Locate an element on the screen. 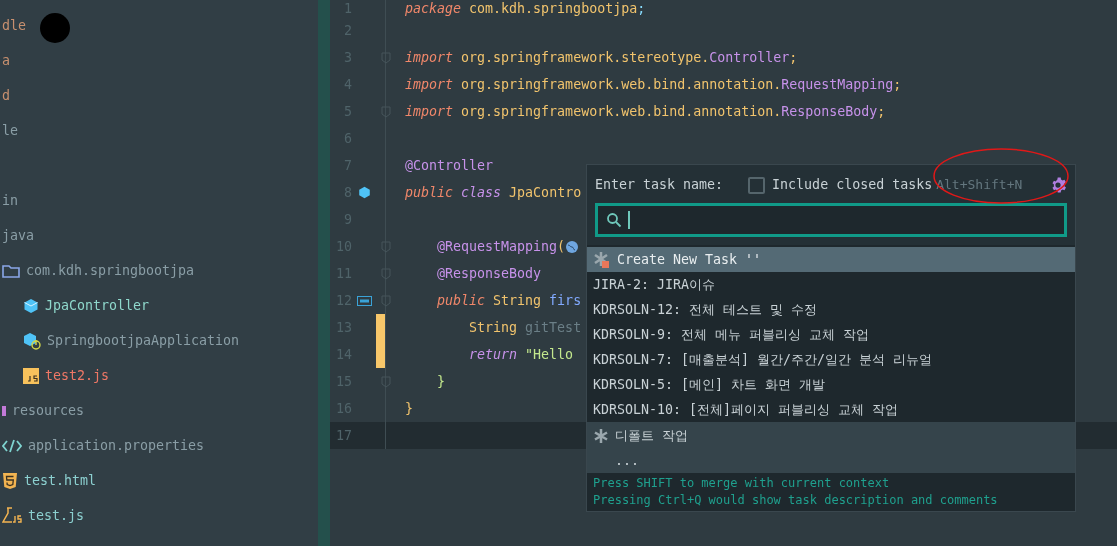  task-item: KDRSOLN-10: [전체]페이지 퍼블리싱 교체 작업 is located at coordinates (831, 409).